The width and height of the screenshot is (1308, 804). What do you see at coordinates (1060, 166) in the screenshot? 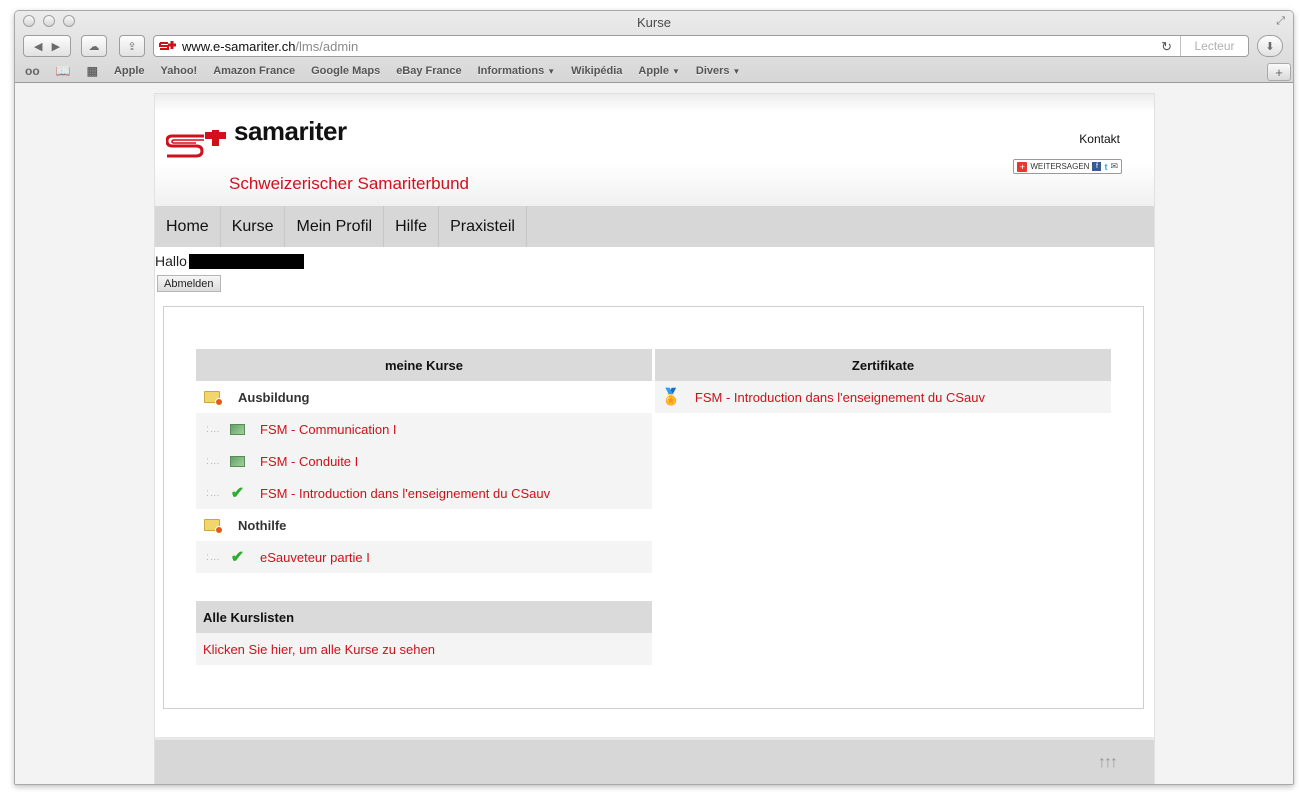
I see `share-label: WEITERSAGEN` at bounding box center [1060, 166].